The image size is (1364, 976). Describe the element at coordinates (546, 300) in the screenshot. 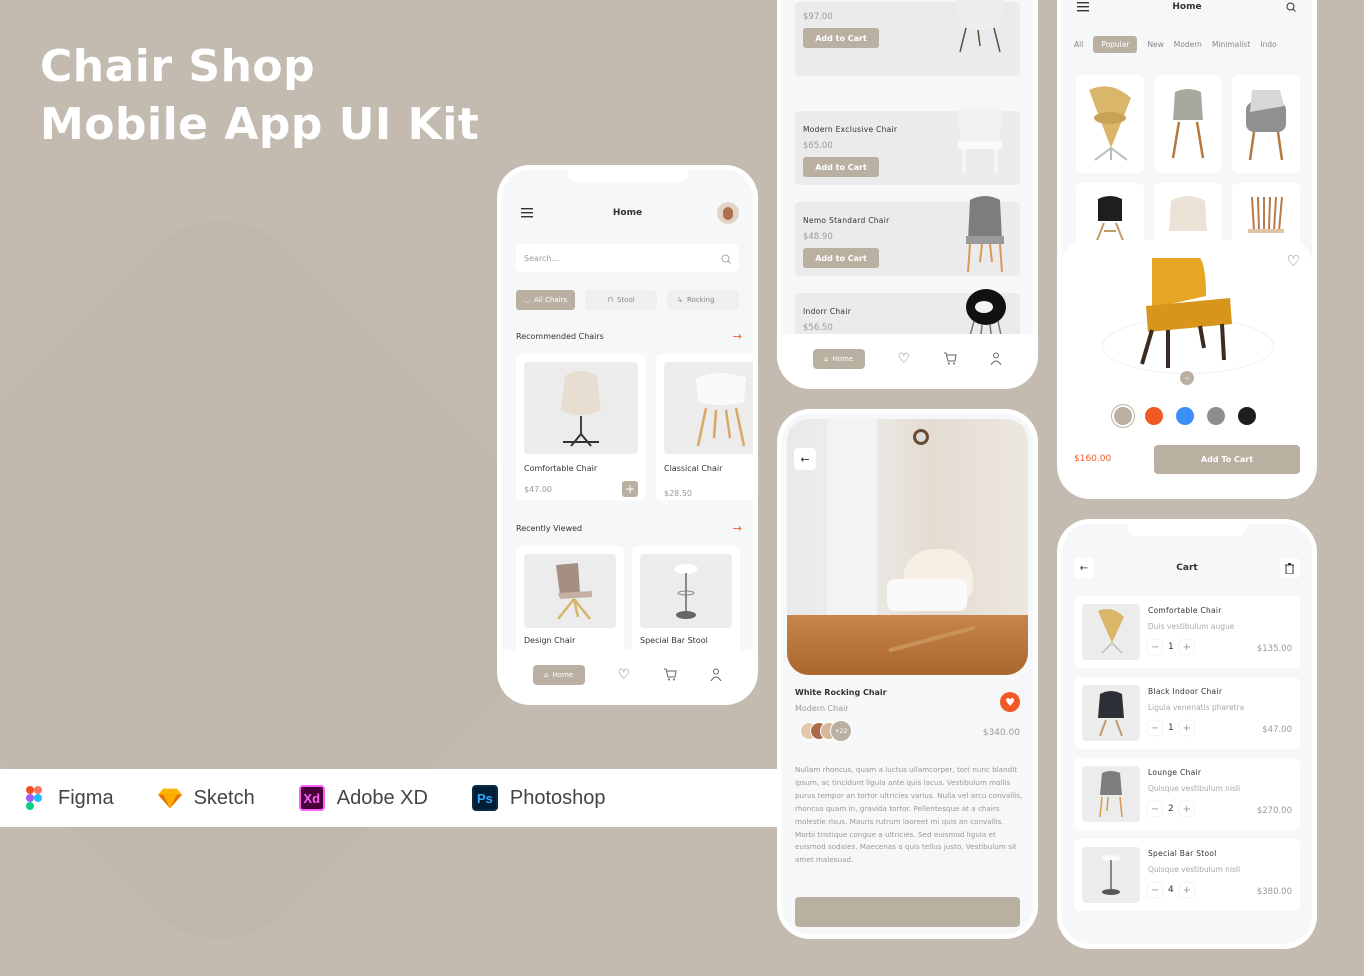

I see `category-all-chairs: ◡ All Chairs` at that location.